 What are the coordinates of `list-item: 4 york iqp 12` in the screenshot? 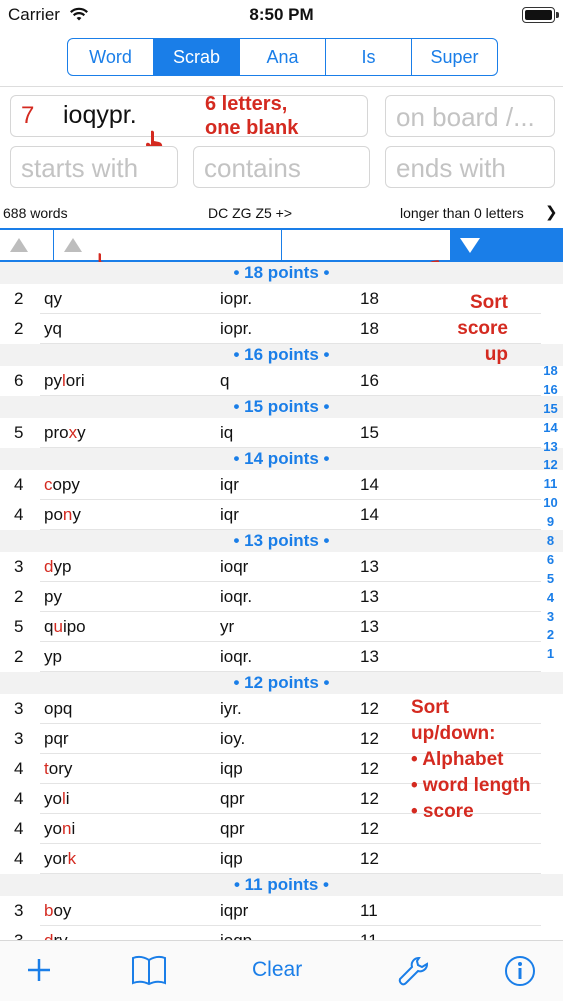 It's located at (281, 859).